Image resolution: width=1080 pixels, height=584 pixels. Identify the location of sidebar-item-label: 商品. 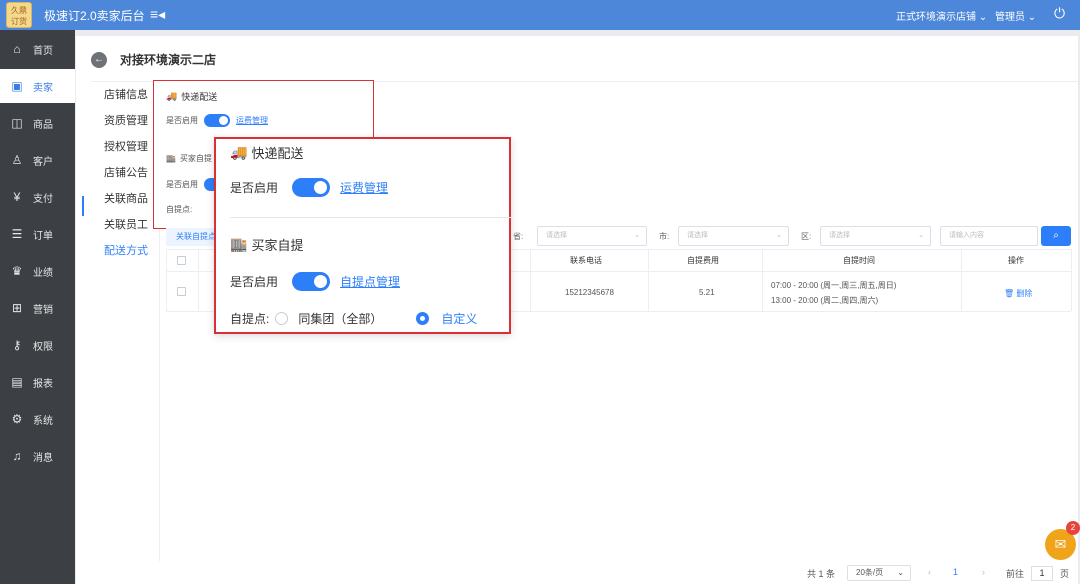
(43, 125).